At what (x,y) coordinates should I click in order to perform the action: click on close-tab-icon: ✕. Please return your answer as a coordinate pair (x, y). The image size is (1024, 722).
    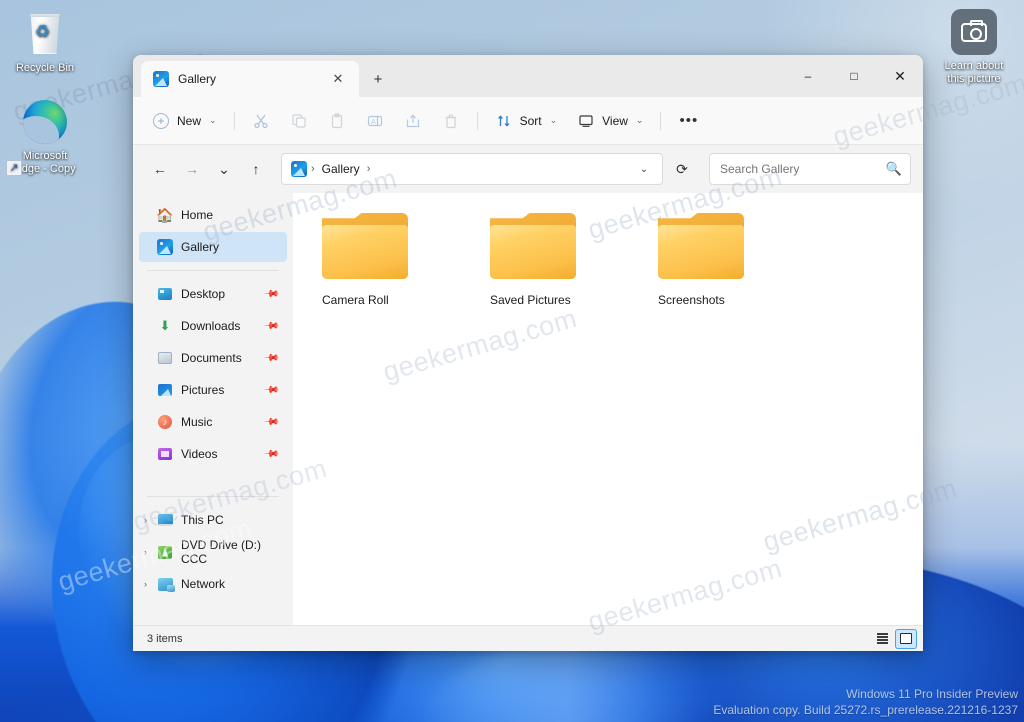
    Looking at the image, I should click on (338, 79).